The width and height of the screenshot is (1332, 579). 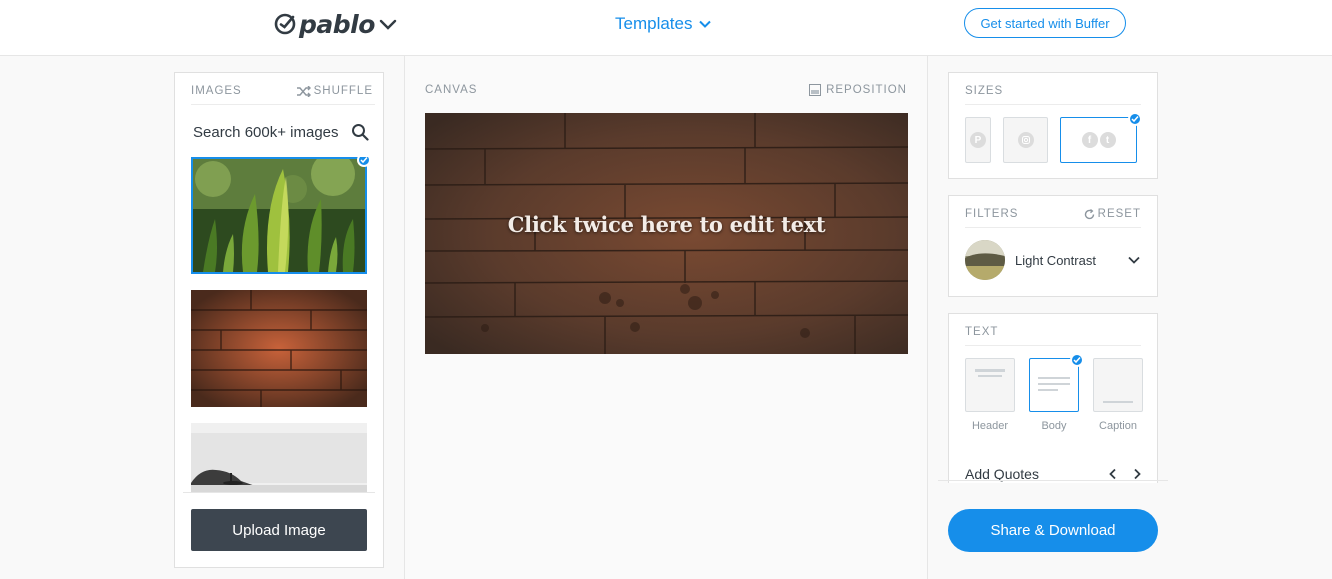 What do you see at coordinates (1118, 426) in the screenshot?
I see `text-style-caption-label: Caption` at bounding box center [1118, 426].